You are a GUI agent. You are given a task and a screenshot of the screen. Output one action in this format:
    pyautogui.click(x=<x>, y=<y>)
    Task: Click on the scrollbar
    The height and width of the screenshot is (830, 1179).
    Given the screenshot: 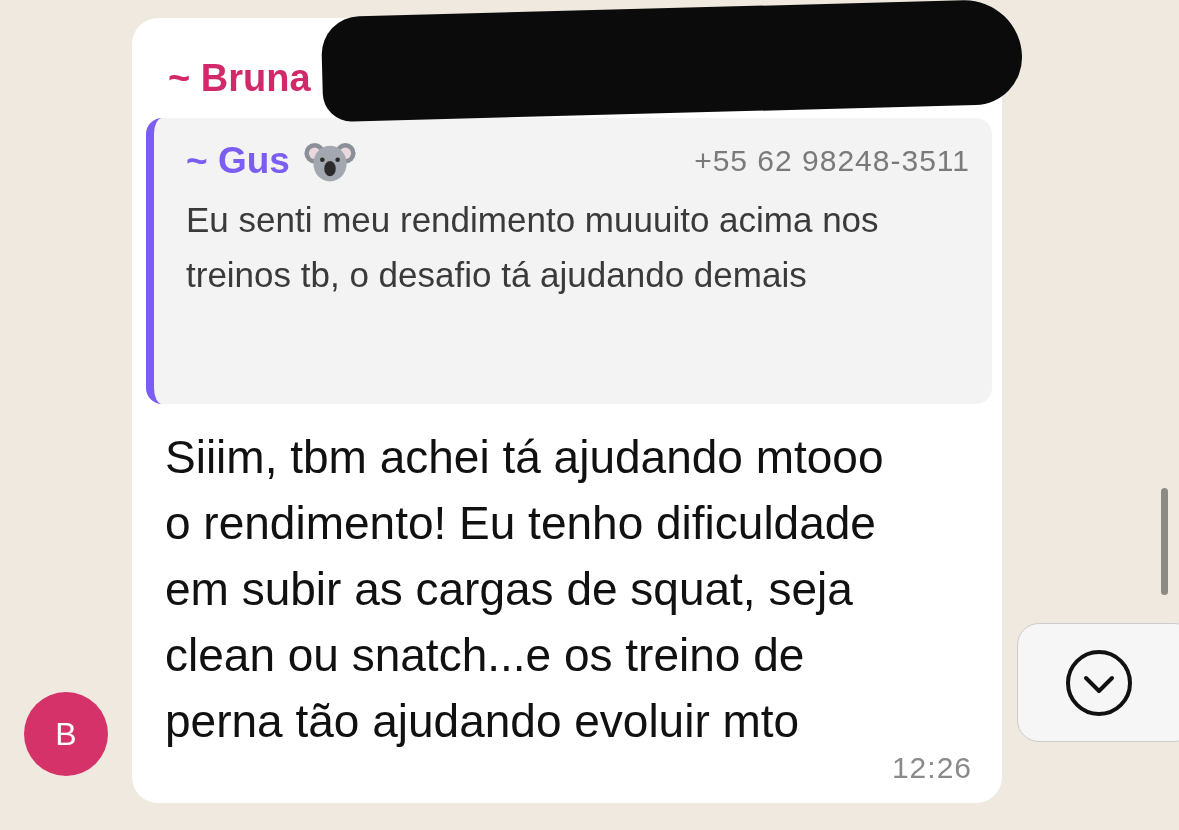 What is the action you would take?
    pyautogui.click(x=1164, y=541)
    